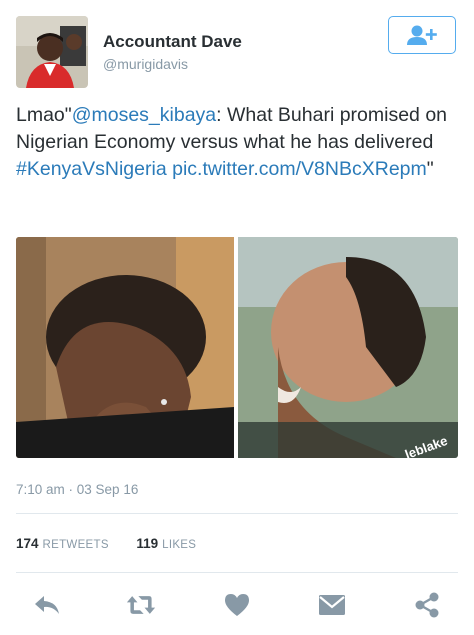  I want to click on retweets-stat: 174 RETWEETS, so click(62, 543).